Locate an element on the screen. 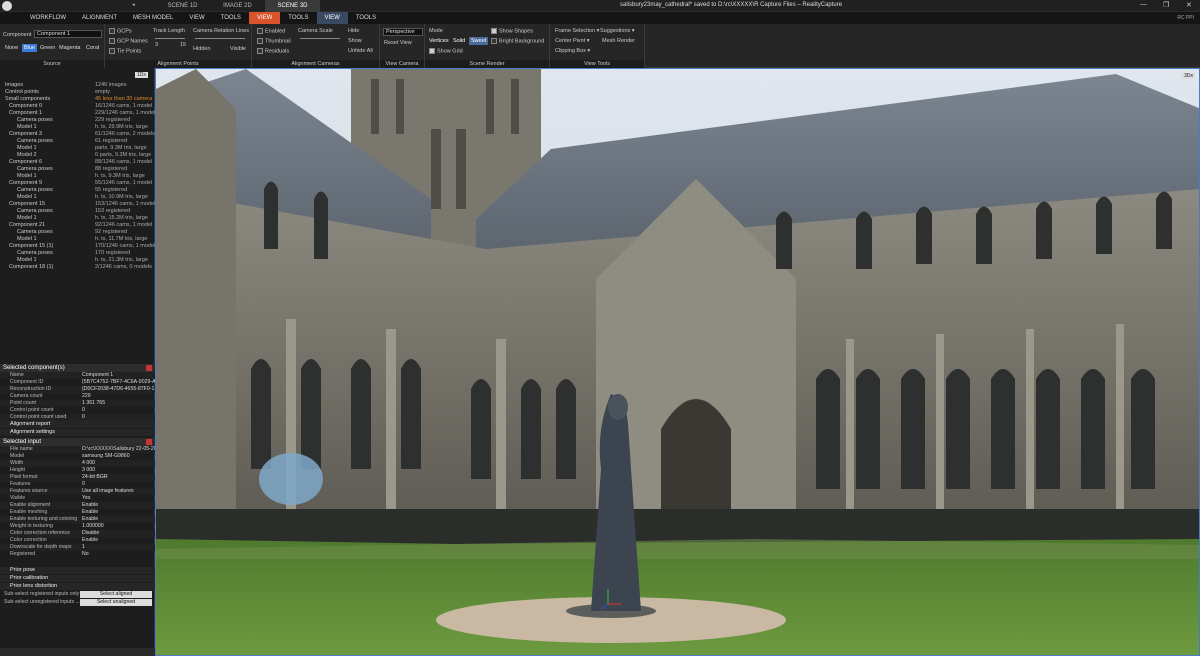 The image size is (1200, 656). unhide-all-button: Unhide All is located at coordinates (360, 51).